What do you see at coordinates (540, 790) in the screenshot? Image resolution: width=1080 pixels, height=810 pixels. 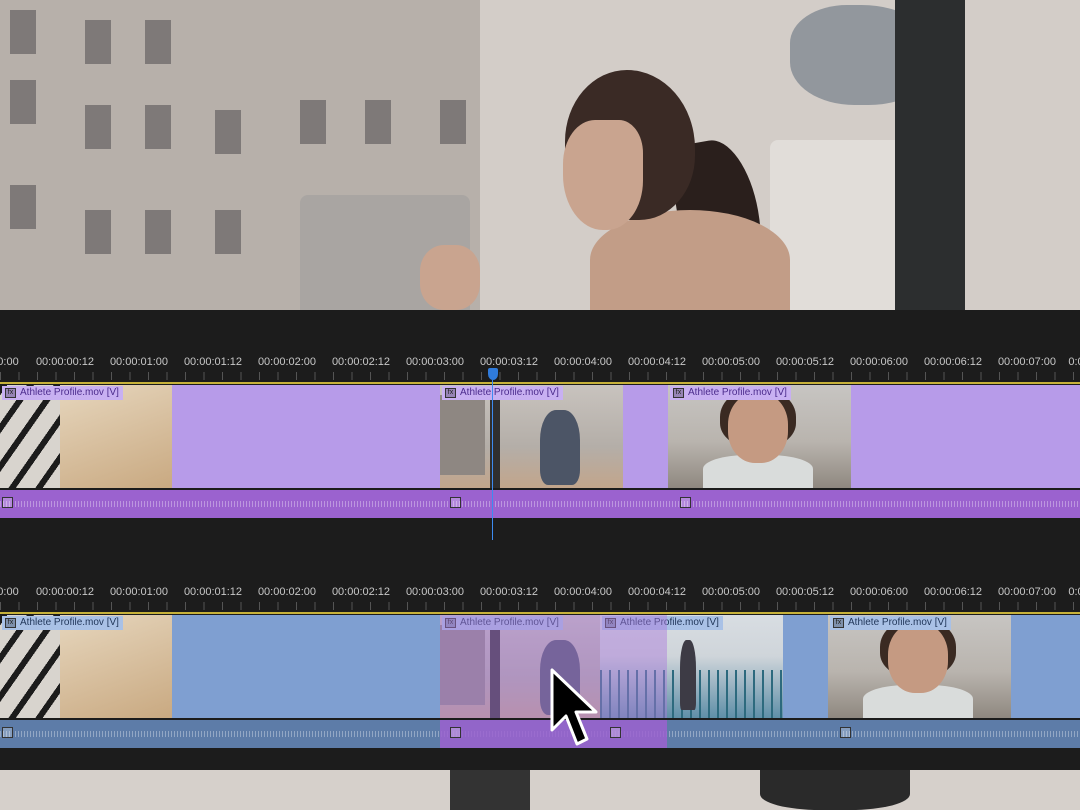 I see `background-floor` at bounding box center [540, 790].